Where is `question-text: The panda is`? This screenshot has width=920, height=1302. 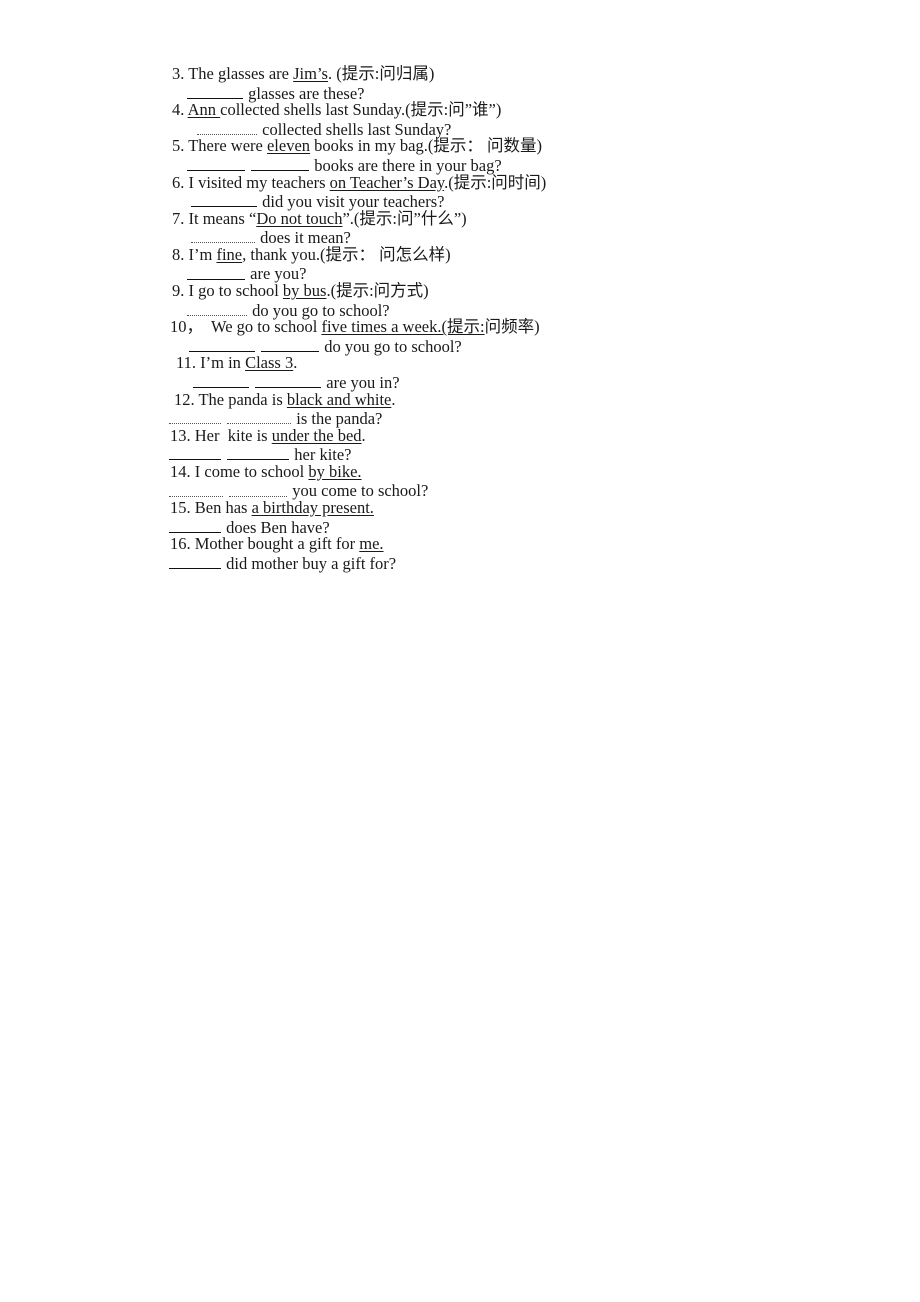 question-text: The panda is is located at coordinates (240, 399).